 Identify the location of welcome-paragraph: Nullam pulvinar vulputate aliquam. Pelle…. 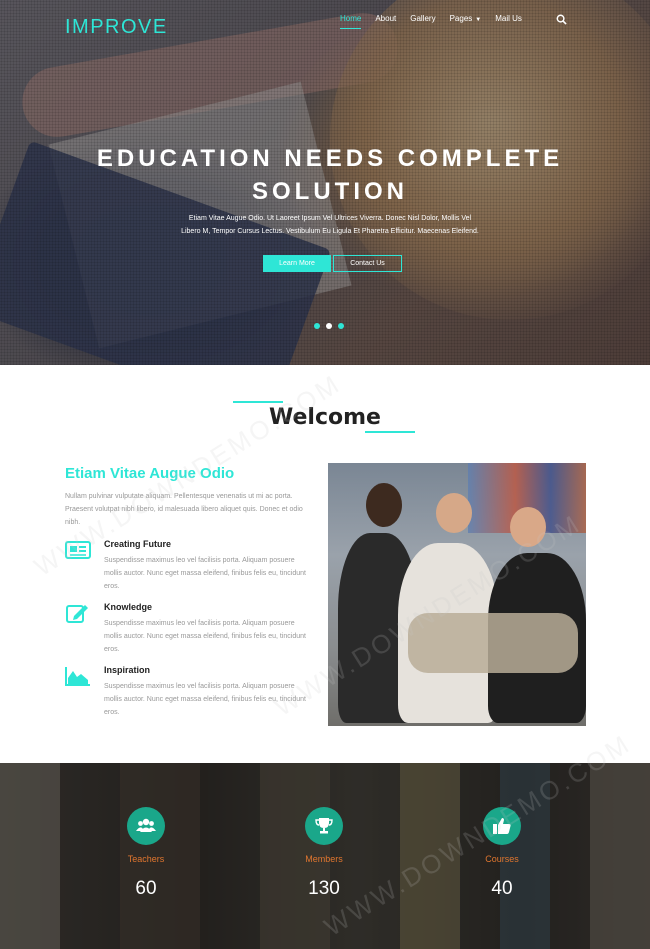
(184, 509).